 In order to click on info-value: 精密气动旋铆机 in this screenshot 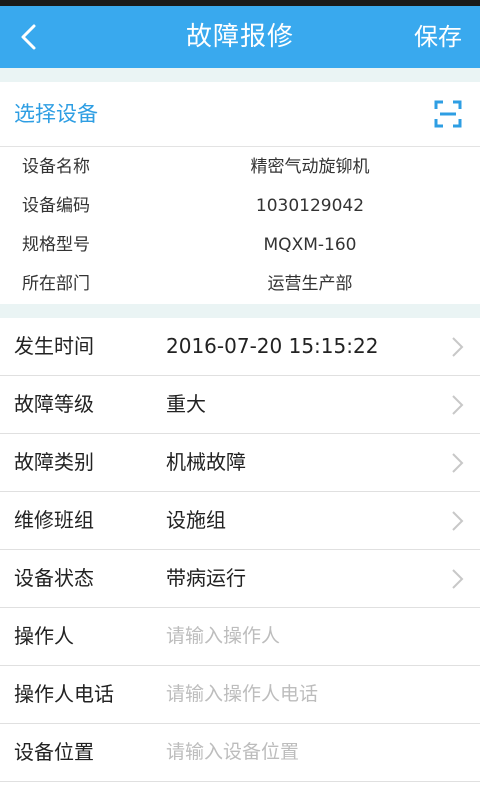, I will do `click(310, 167)`.